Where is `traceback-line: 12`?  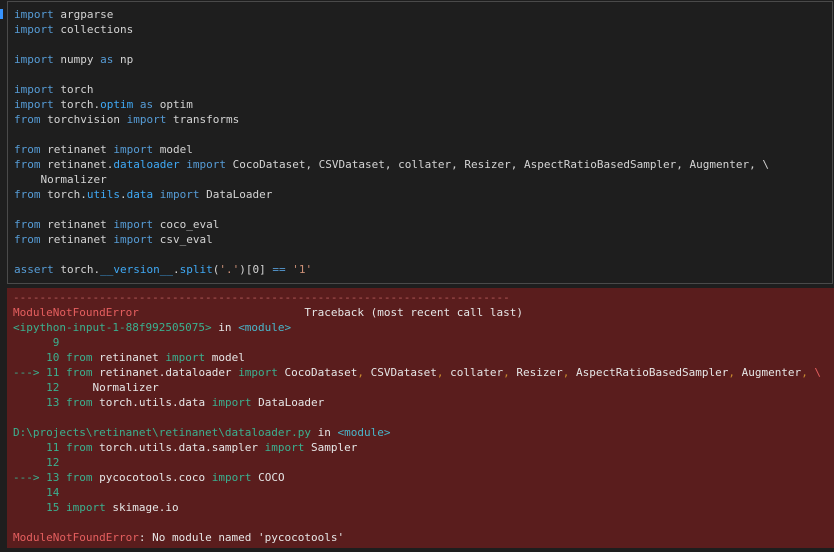
traceback-line: 12 is located at coordinates (423, 462).